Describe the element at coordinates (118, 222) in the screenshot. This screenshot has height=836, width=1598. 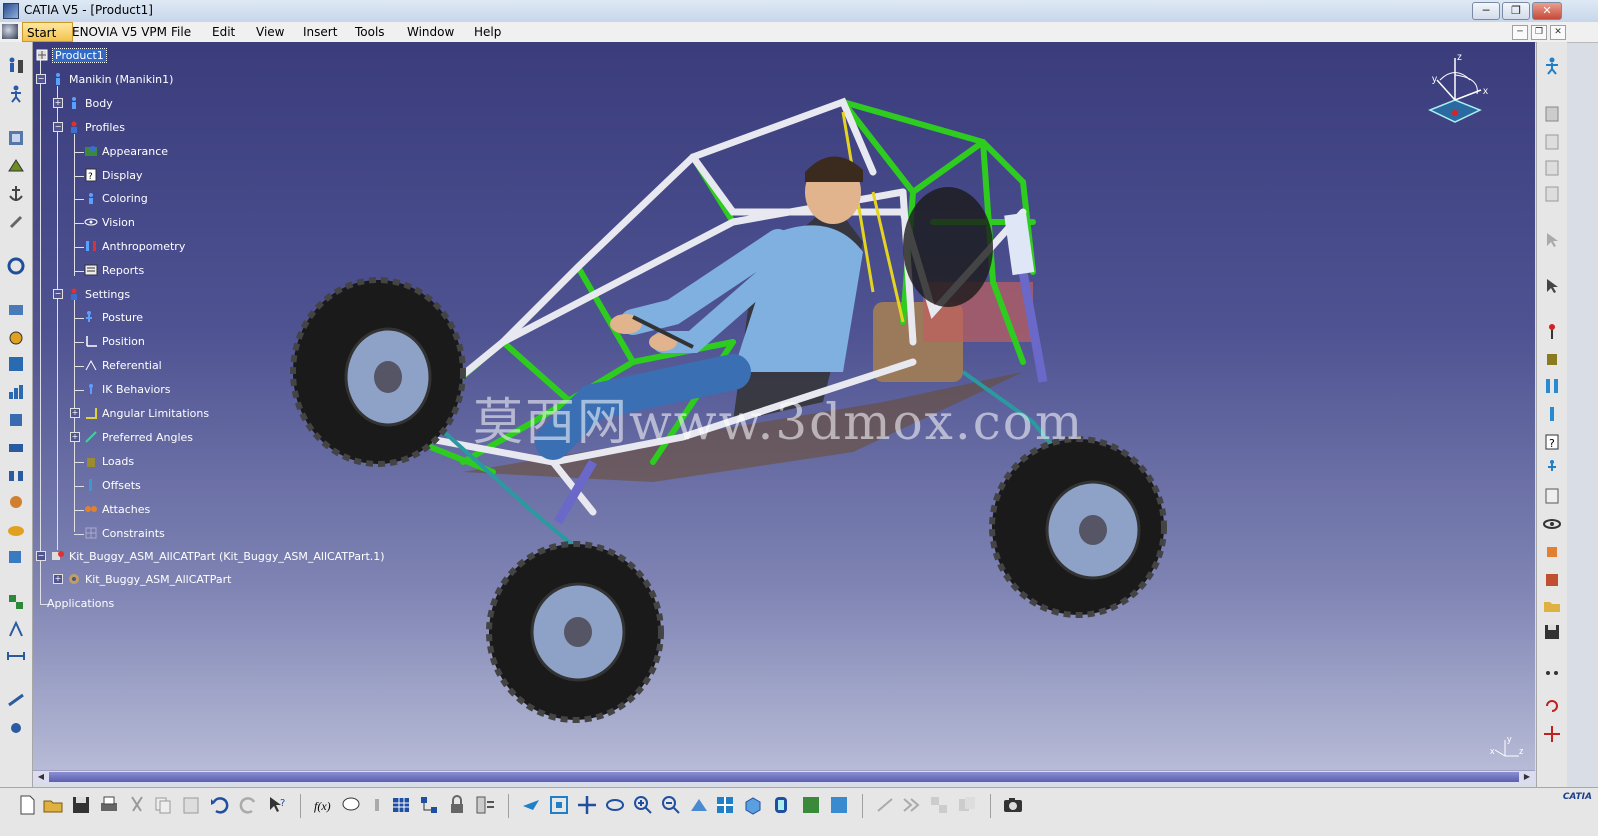
I see `vision-label: Vision` at that location.